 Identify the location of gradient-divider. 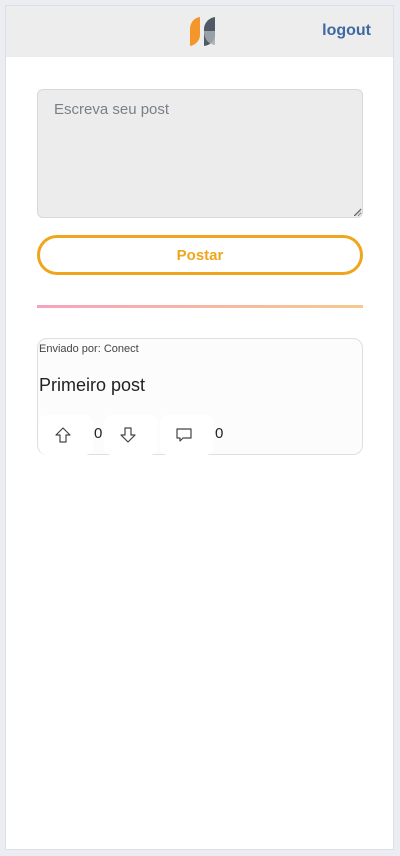
(200, 306).